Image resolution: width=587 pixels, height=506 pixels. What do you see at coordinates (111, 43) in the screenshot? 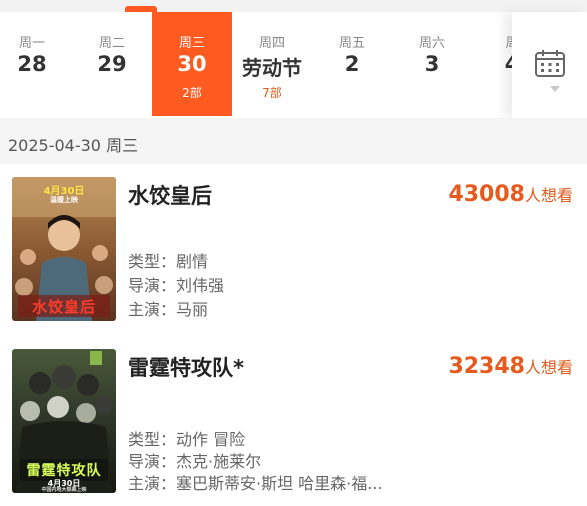
I see `weekday-label: 周二` at bounding box center [111, 43].